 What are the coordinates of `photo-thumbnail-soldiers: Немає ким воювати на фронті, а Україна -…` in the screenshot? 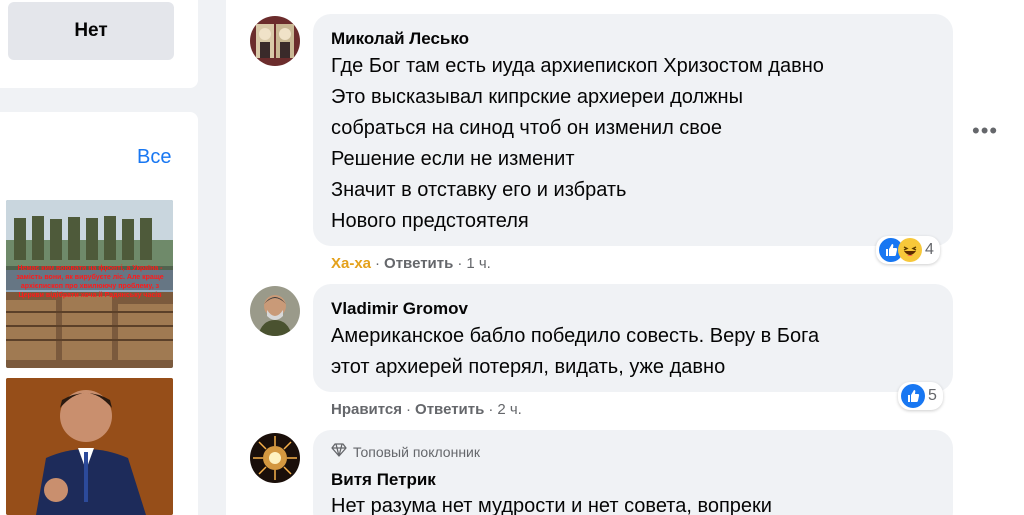 It's located at (89, 284).